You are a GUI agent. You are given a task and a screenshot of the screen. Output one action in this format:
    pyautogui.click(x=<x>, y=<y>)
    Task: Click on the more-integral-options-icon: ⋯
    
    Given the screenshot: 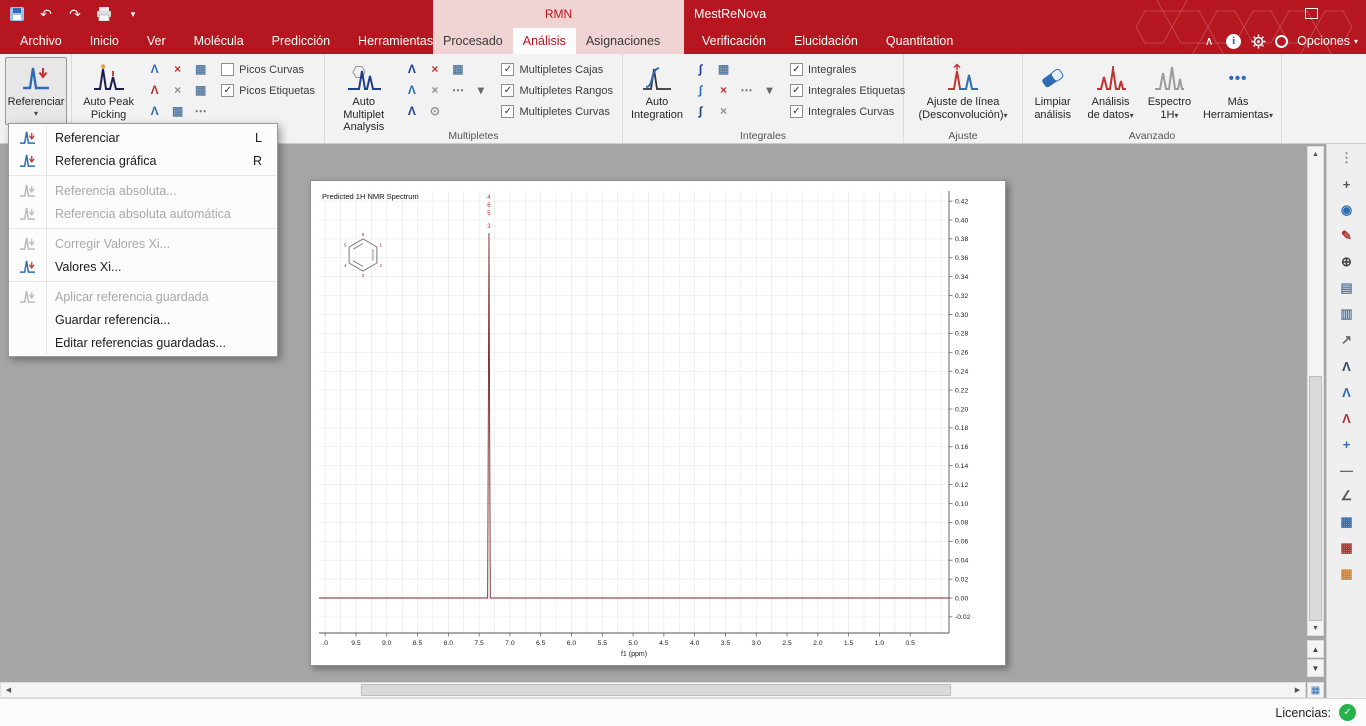 What is the action you would take?
    pyautogui.click(x=746, y=89)
    